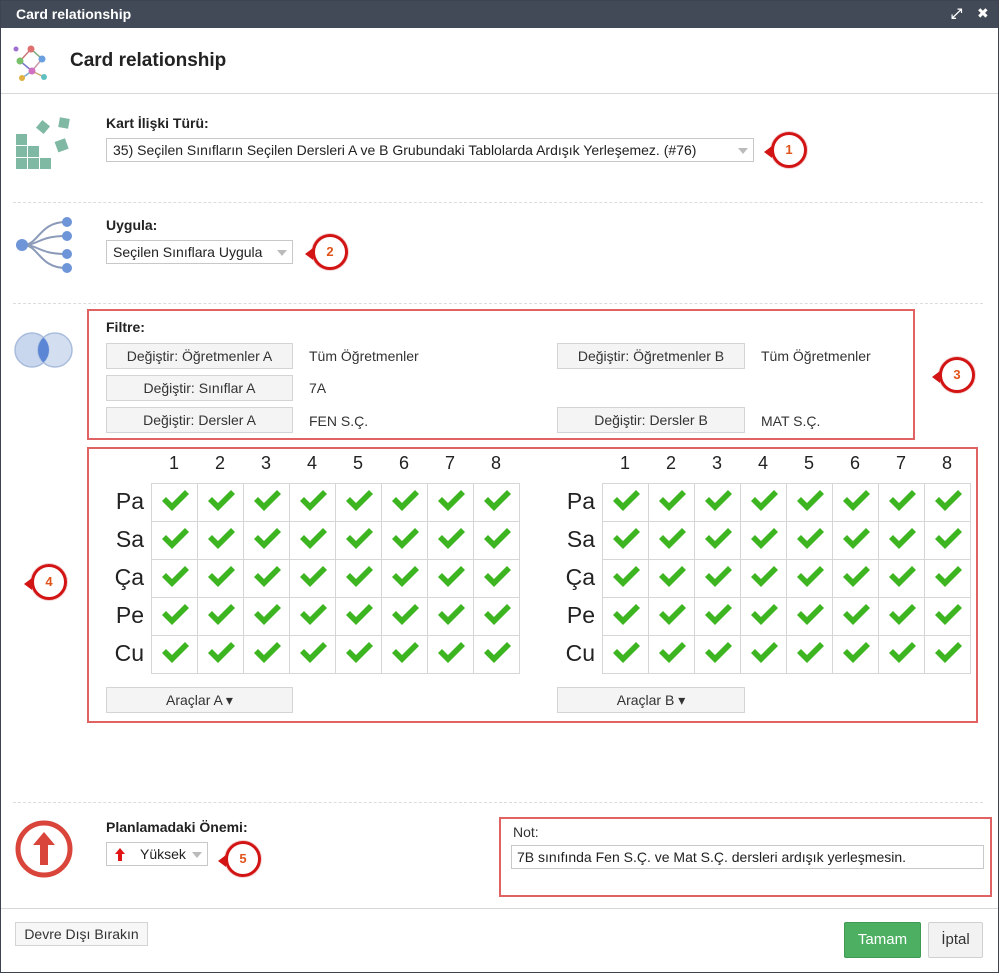 The image size is (999, 973). What do you see at coordinates (809, 463) in the screenshot?
I see `period-header: 5` at bounding box center [809, 463].